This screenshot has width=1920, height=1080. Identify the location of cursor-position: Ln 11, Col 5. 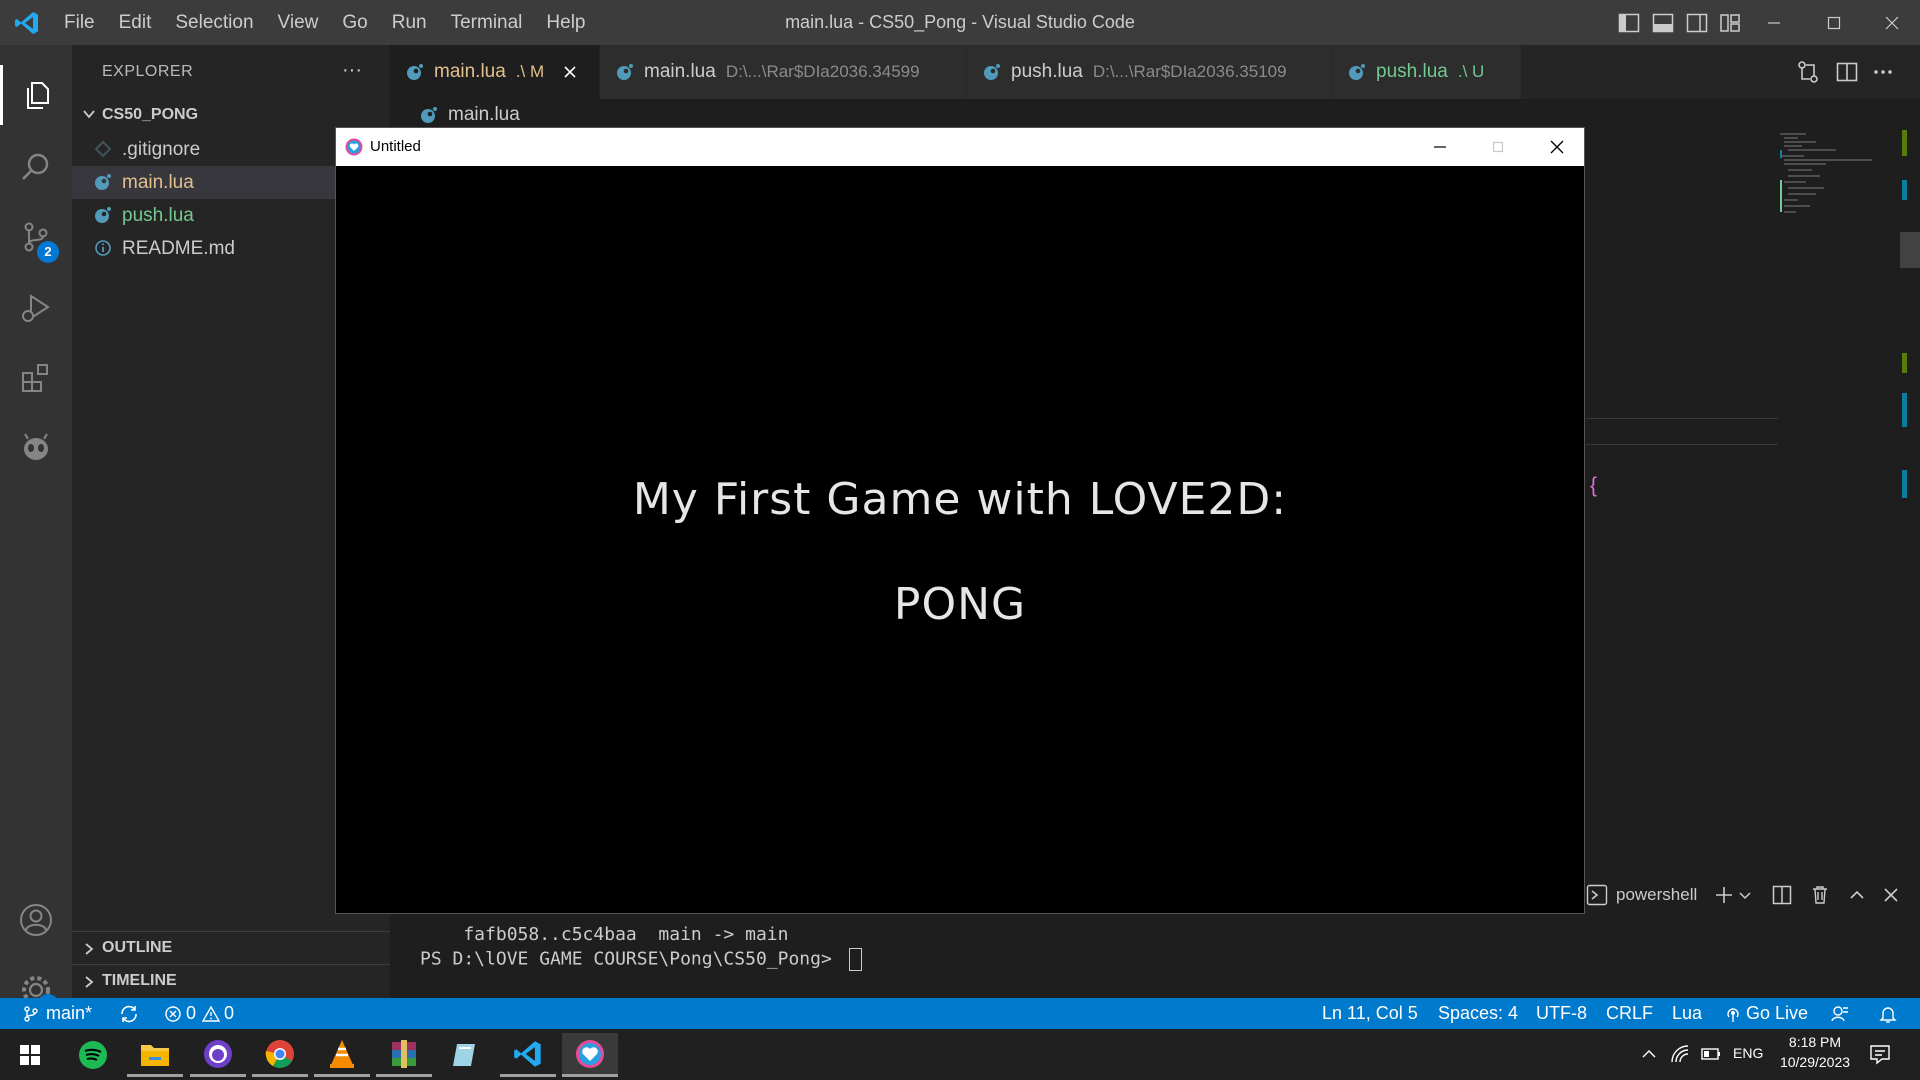
(1370, 1013).